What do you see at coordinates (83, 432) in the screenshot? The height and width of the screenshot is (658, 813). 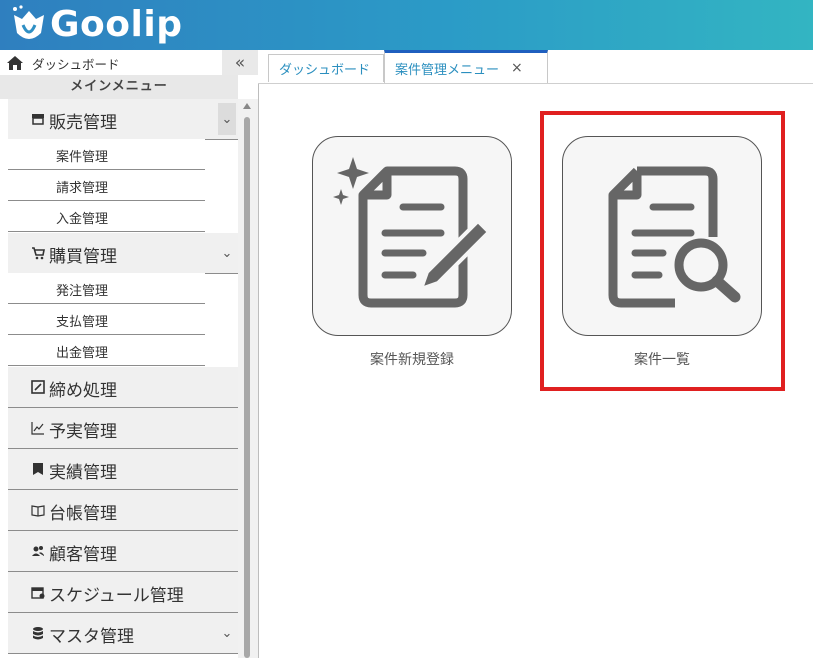 I see `menu-group-label: 予実管理` at bounding box center [83, 432].